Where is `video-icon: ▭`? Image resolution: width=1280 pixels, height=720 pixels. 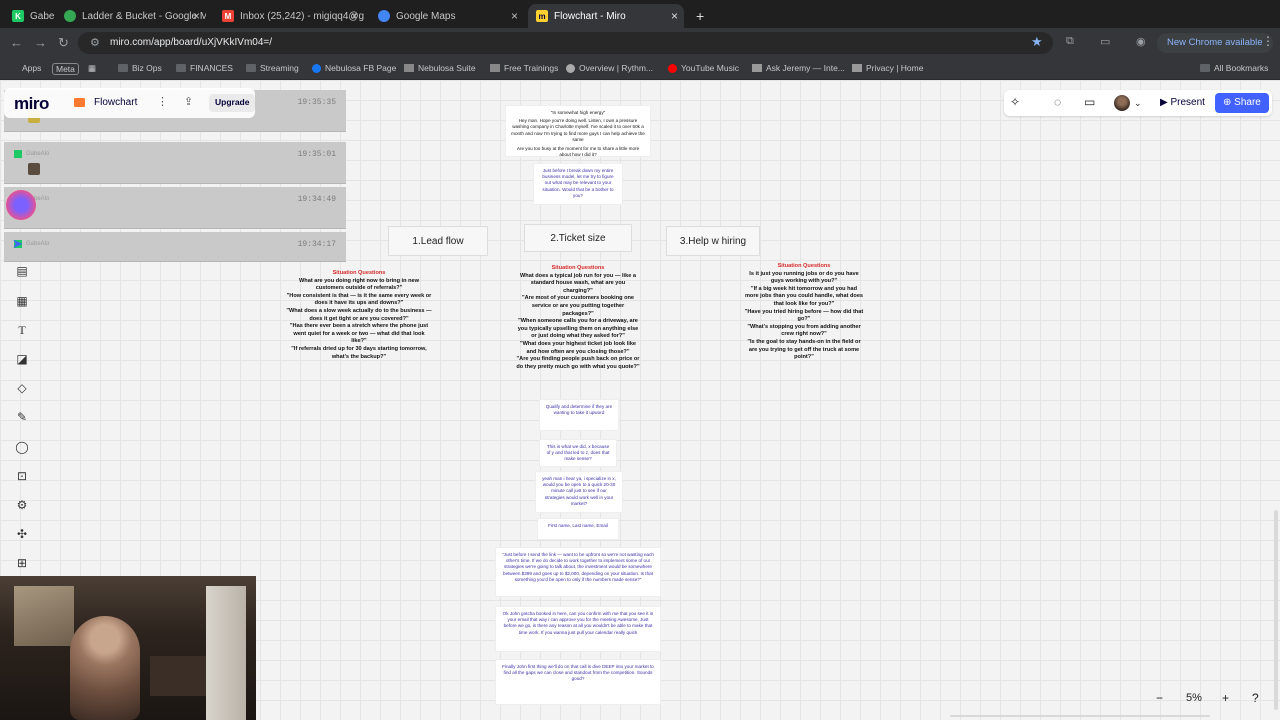
video-icon: ▭ is located at coordinates (1089, 102).